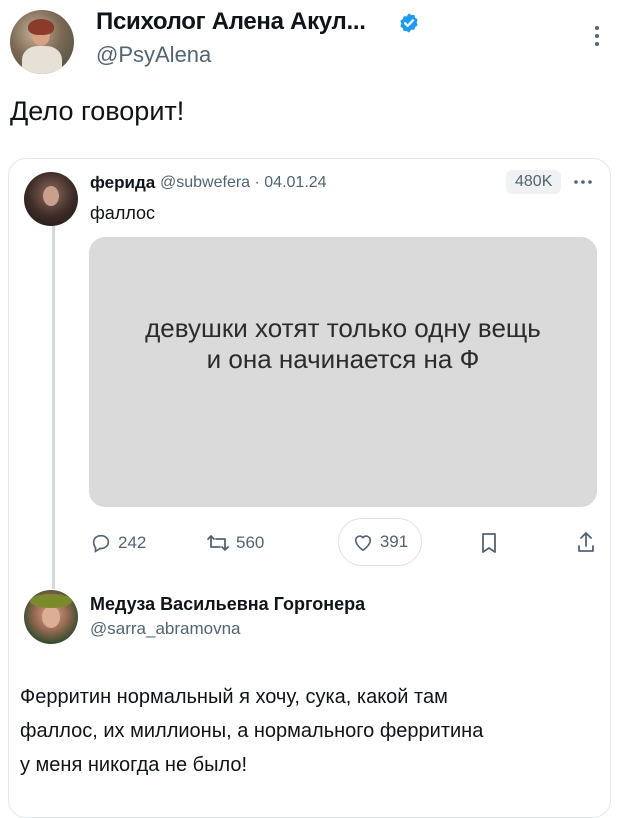 The width and height of the screenshot is (617, 818). Describe the element at coordinates (227, 604) in the screenshot. I see `reply-author-name: Медуза Васильевна Горгонера` at that location.